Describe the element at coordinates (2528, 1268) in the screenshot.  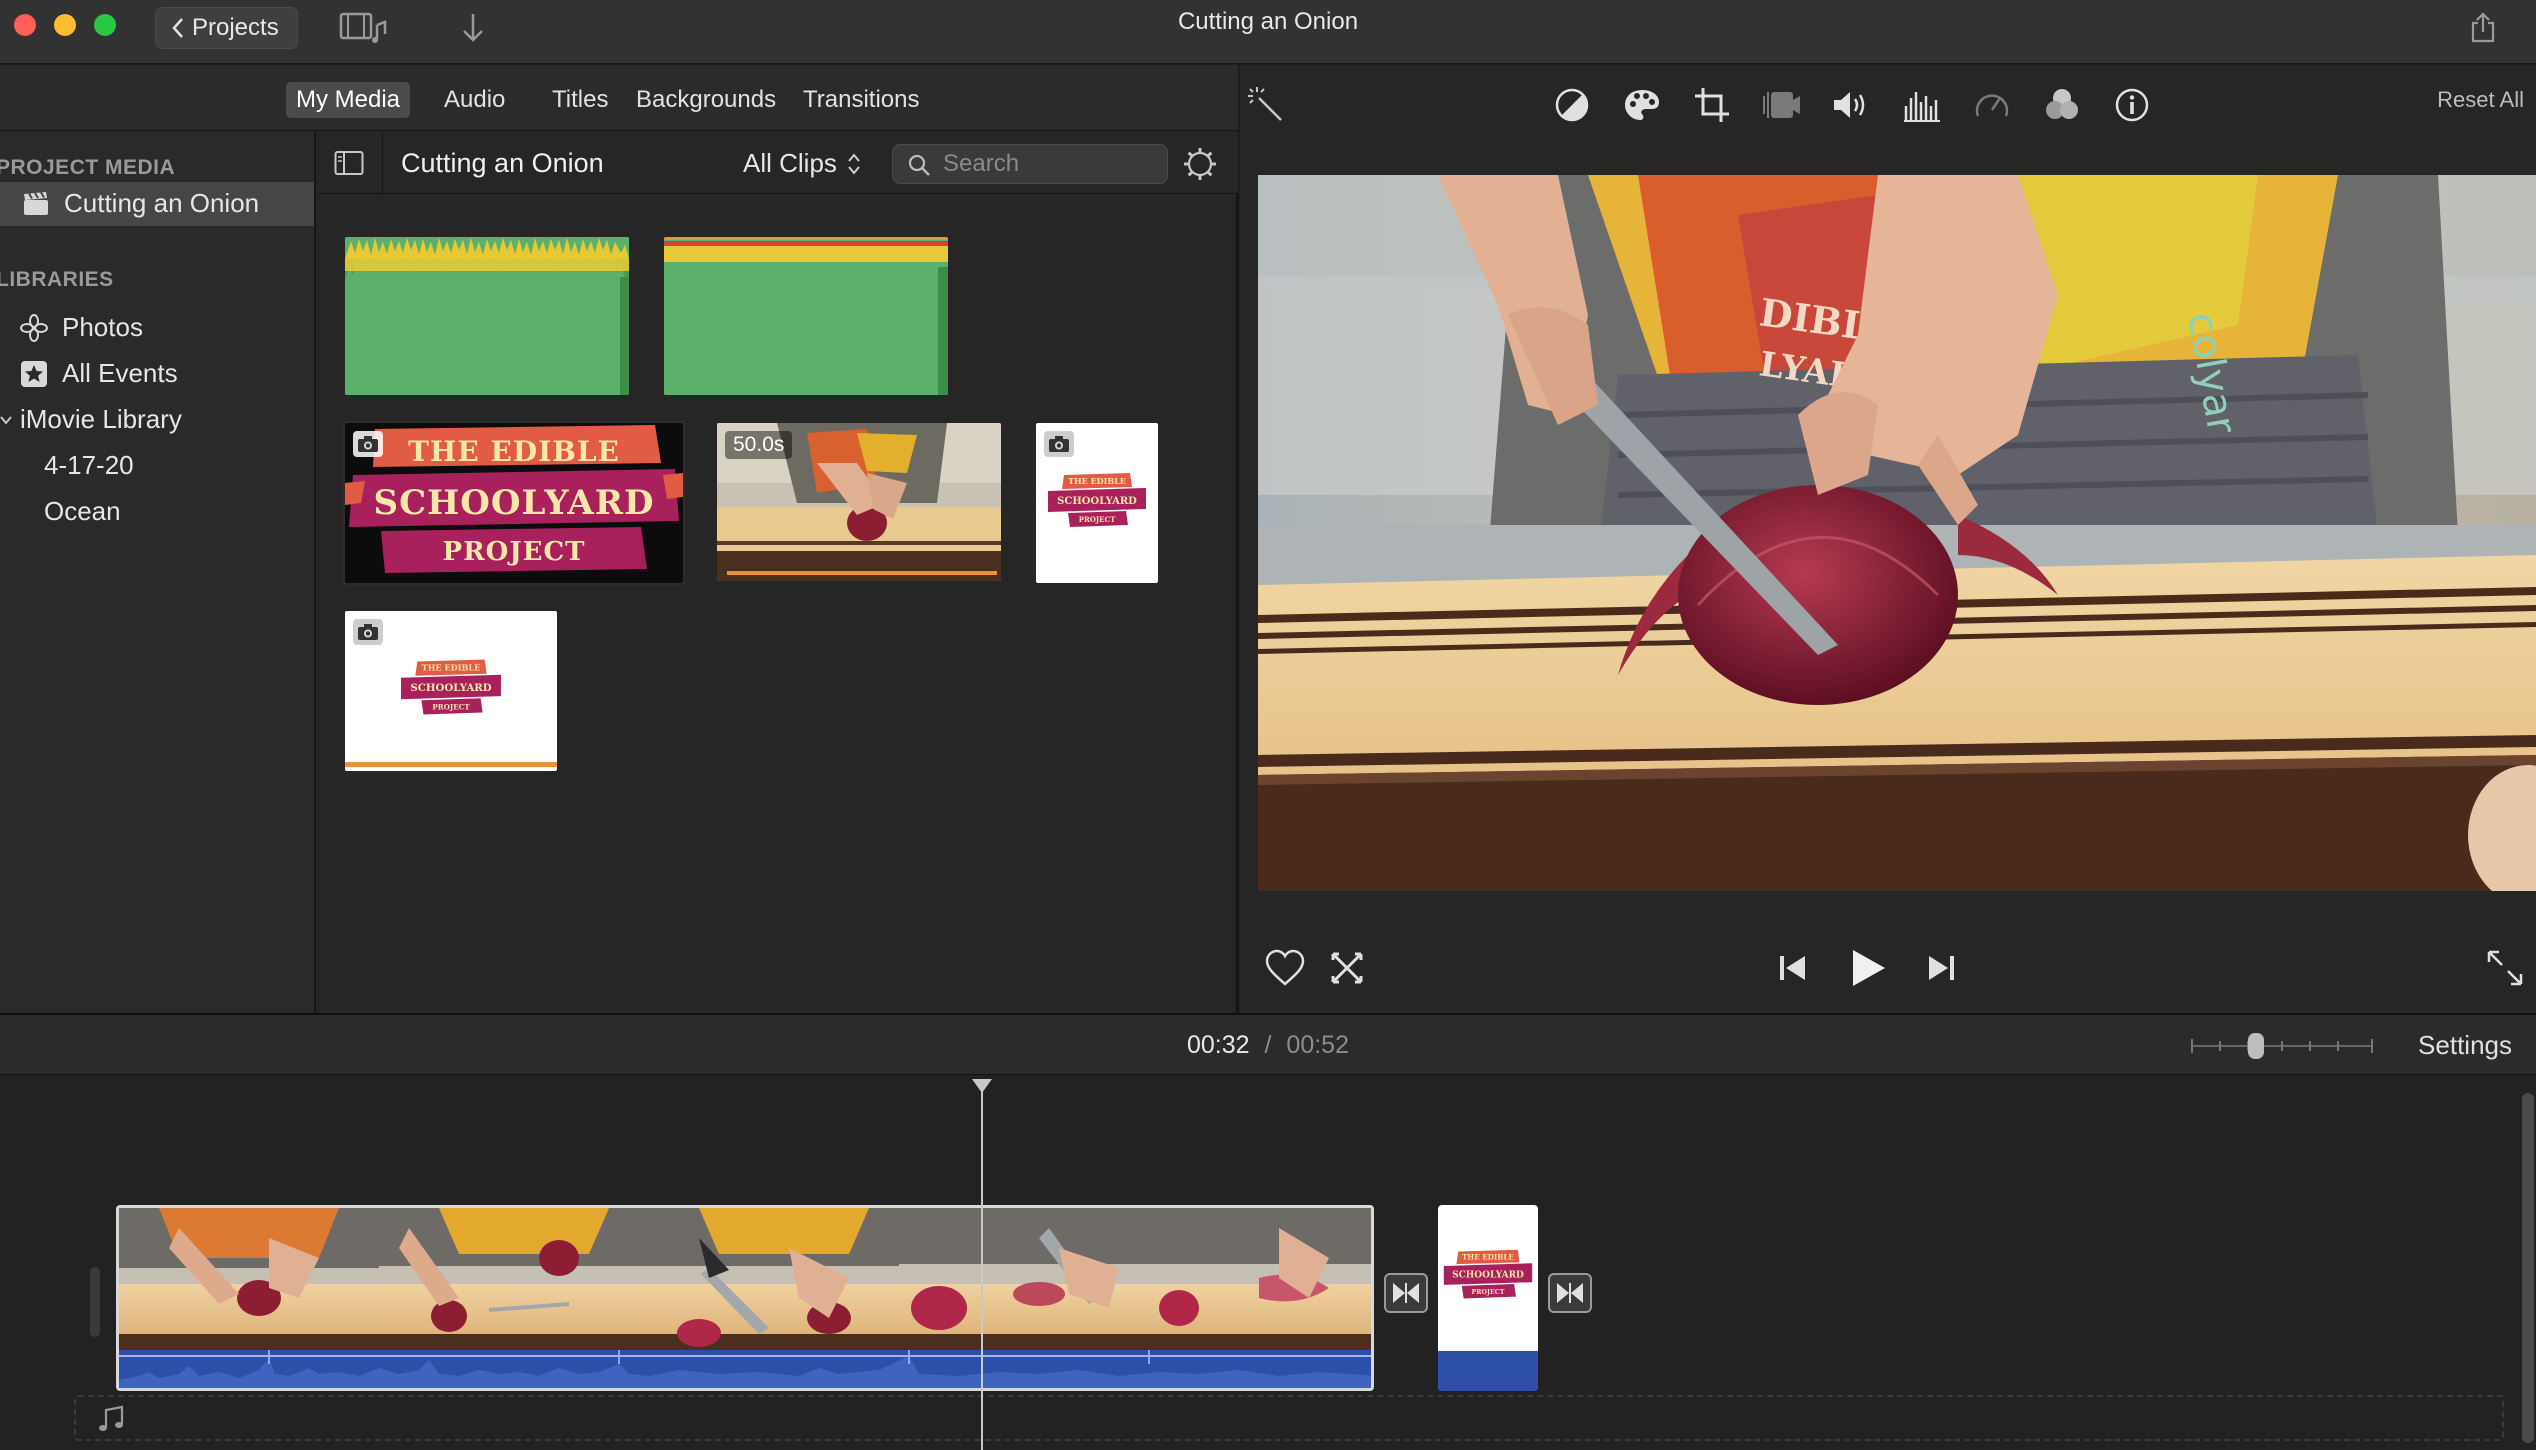
I see `timeline-vertical-scrollbar` at that location.